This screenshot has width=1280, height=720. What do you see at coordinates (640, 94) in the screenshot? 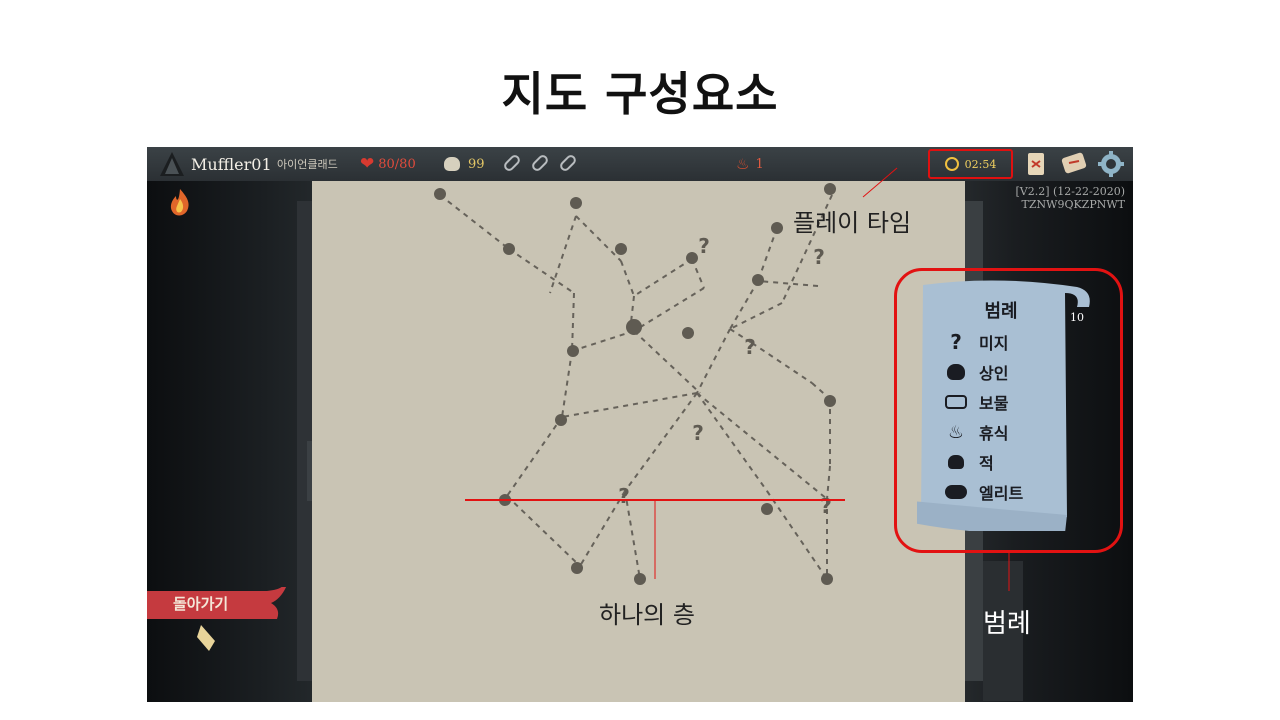
I see `slide-title: 지도 구성요소` at bounding box center [640, 94].